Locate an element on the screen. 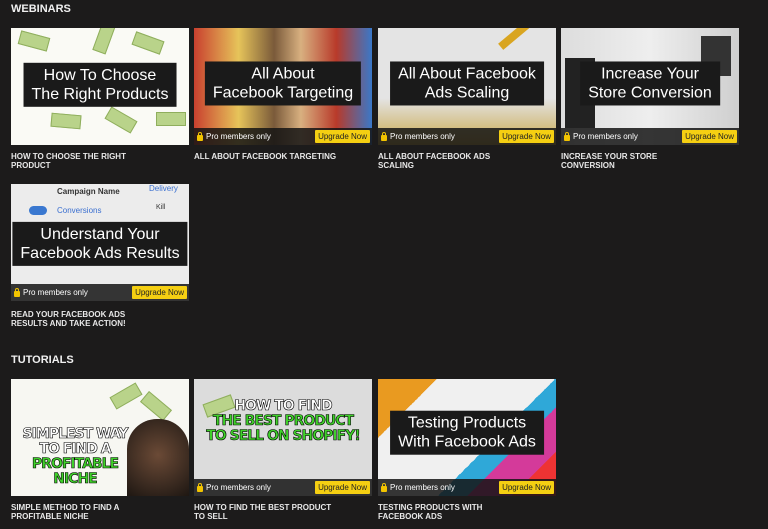  bg-text: Kill is located at coordinates (161, 207).